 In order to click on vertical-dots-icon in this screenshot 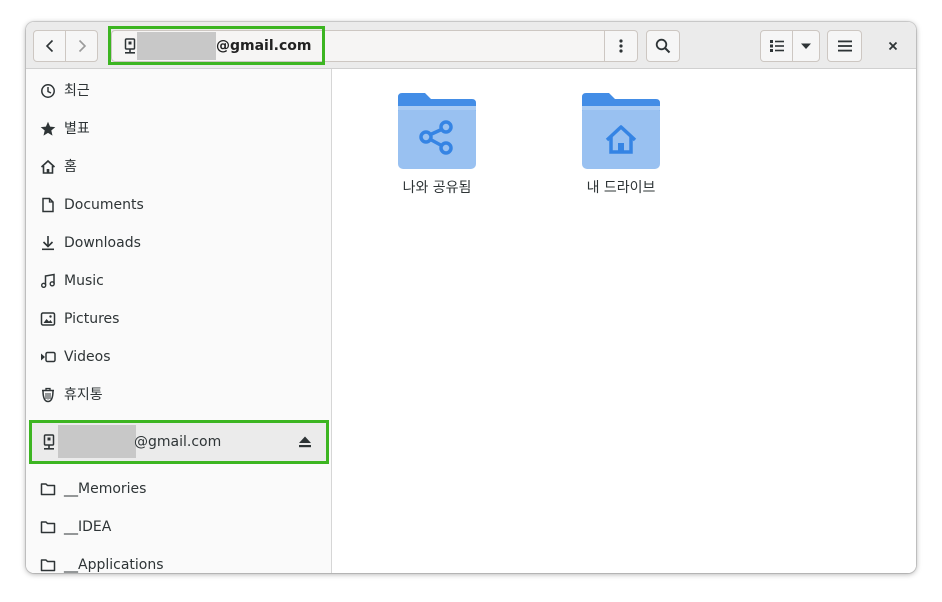, I will do `click(621, 46)`.